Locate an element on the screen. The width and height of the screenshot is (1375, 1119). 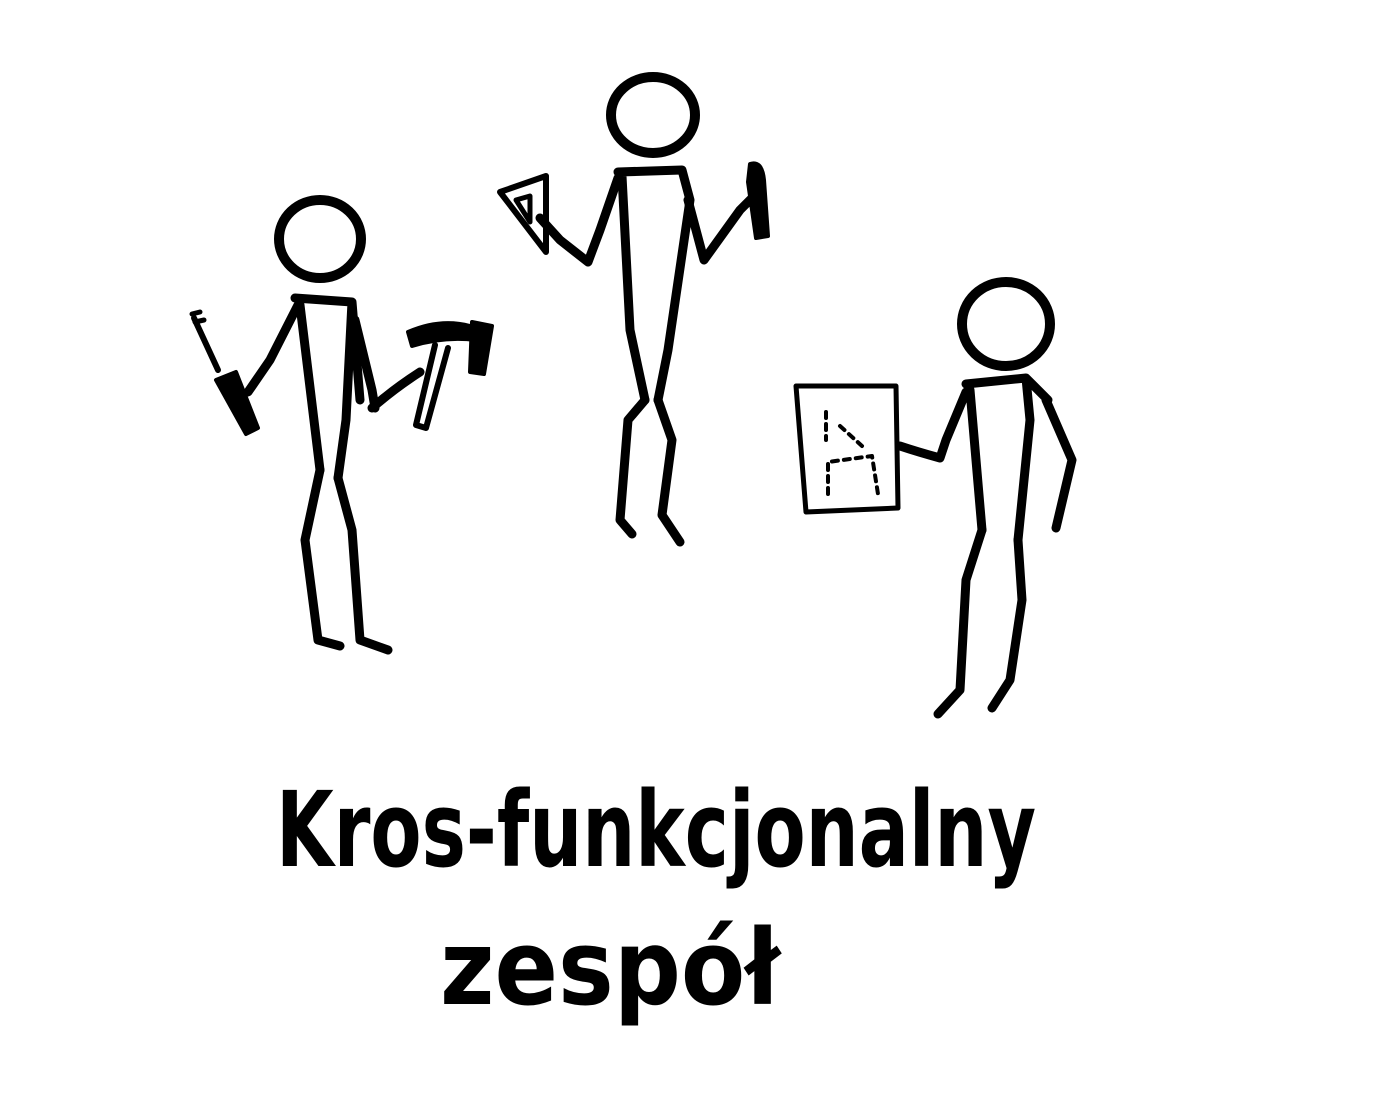
stick-figure-planner is located at coordinates (935, 498).